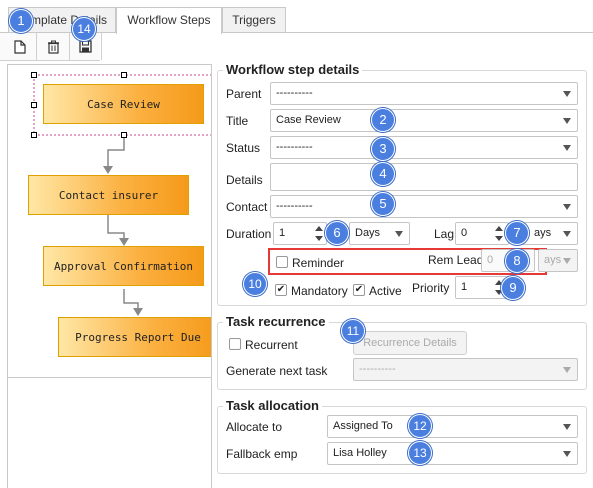 The height and width of the screenshot is (488, 593). Describe the element at coordinates (319, 291) in the screenshot. I see `mandatory-label: Mandatory` at that location.